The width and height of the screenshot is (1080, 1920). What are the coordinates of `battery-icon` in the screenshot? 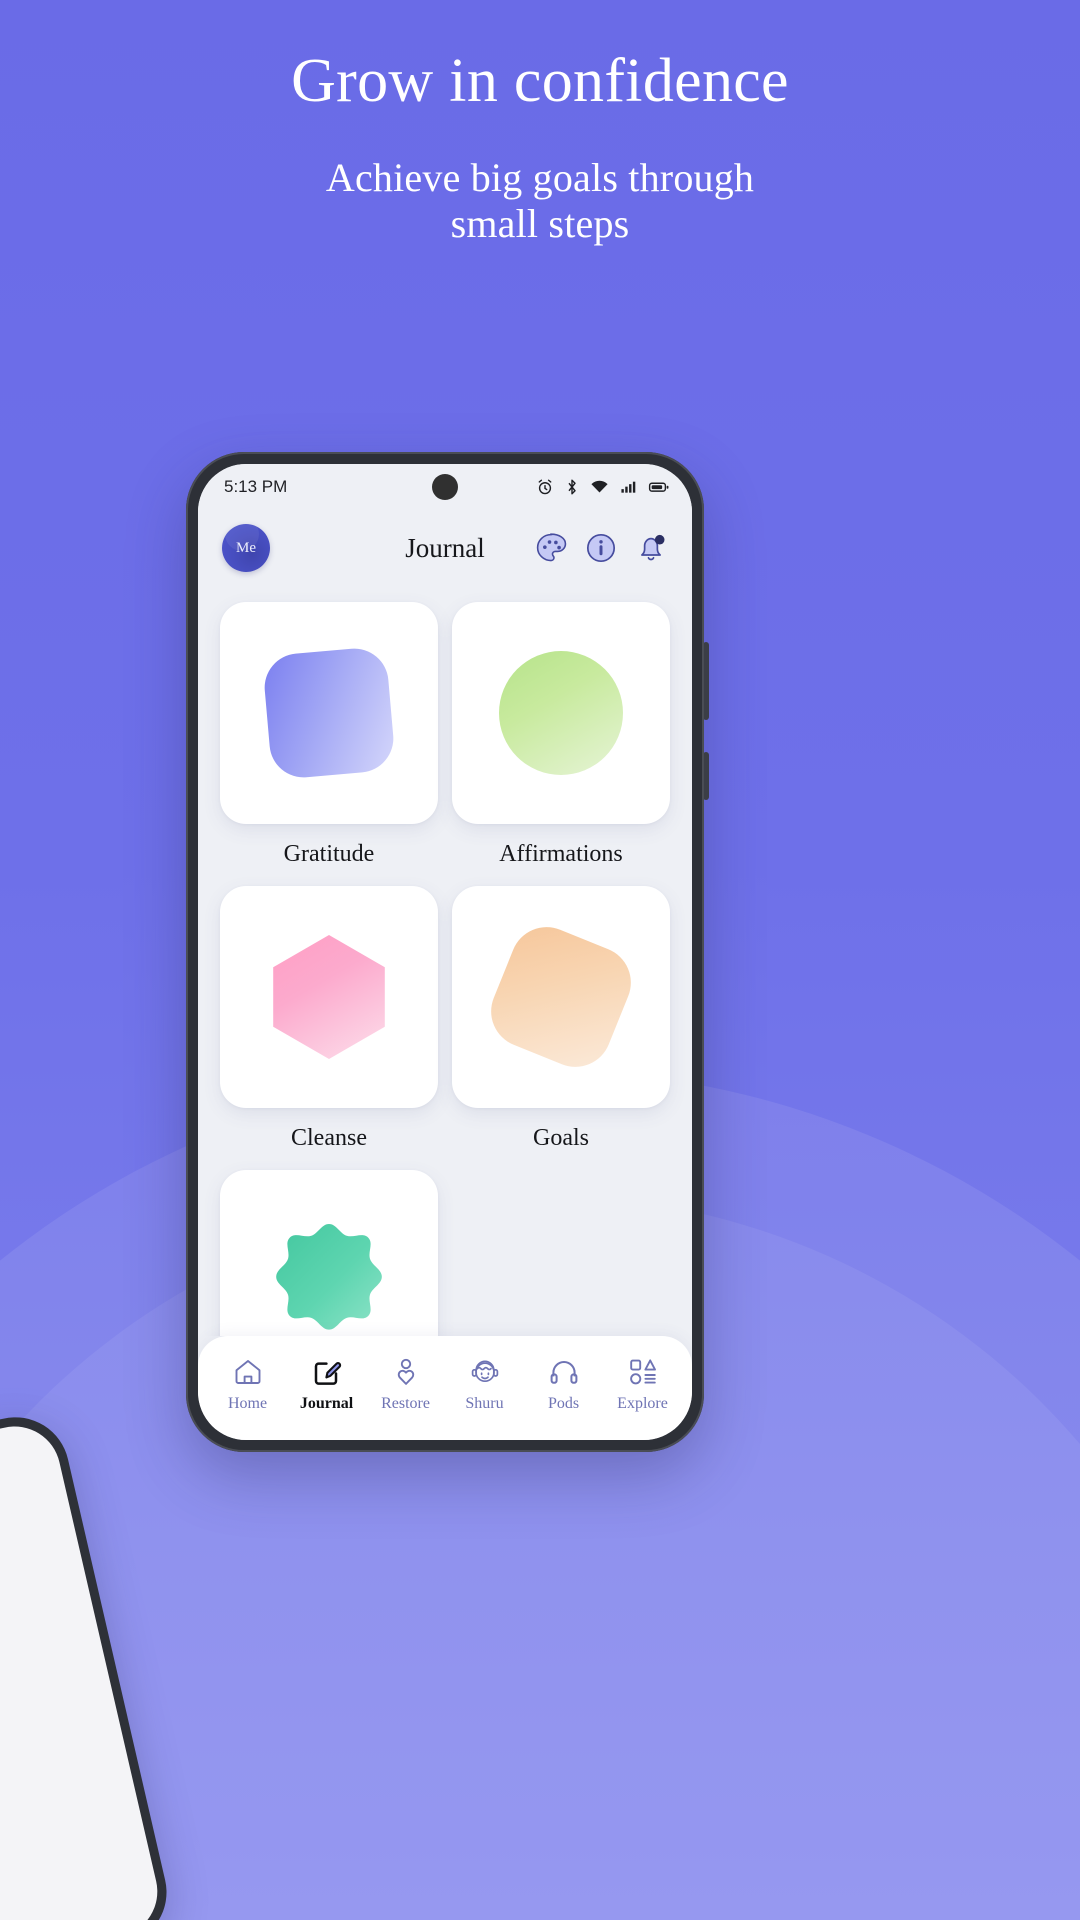 It's located at (658, 487).